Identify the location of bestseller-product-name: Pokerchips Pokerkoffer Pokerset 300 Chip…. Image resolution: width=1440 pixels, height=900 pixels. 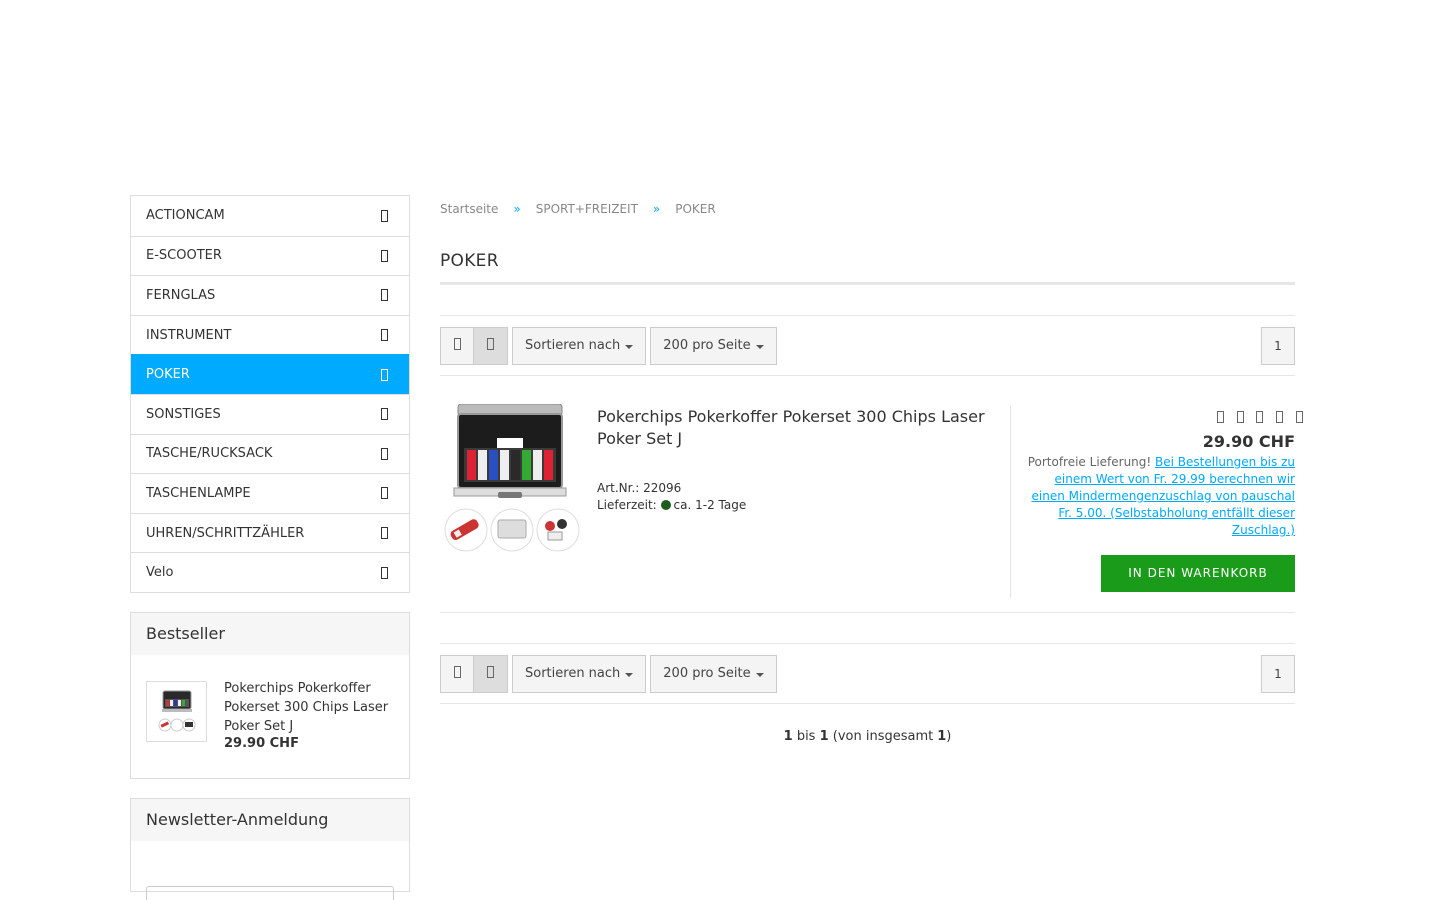
(309, 707).